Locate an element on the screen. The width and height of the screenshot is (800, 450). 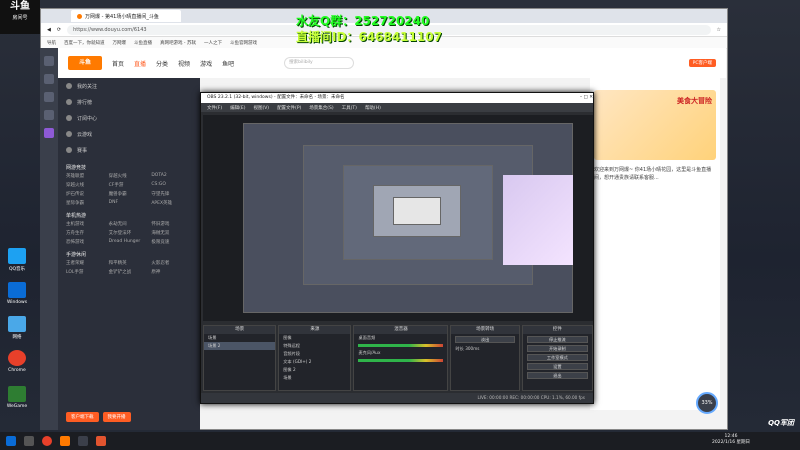
game-link: 金铲铲之战 is located at coordinates (129, 272).